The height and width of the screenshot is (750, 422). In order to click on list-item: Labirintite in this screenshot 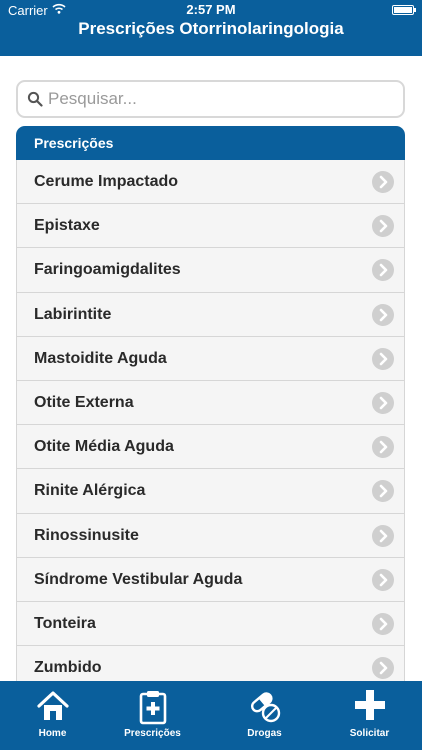, I will do `click(210, 314)`.